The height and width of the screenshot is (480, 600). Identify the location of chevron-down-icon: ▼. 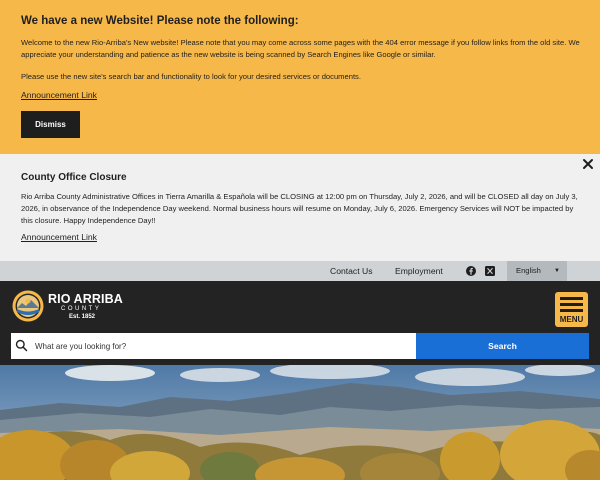
(557, 271).